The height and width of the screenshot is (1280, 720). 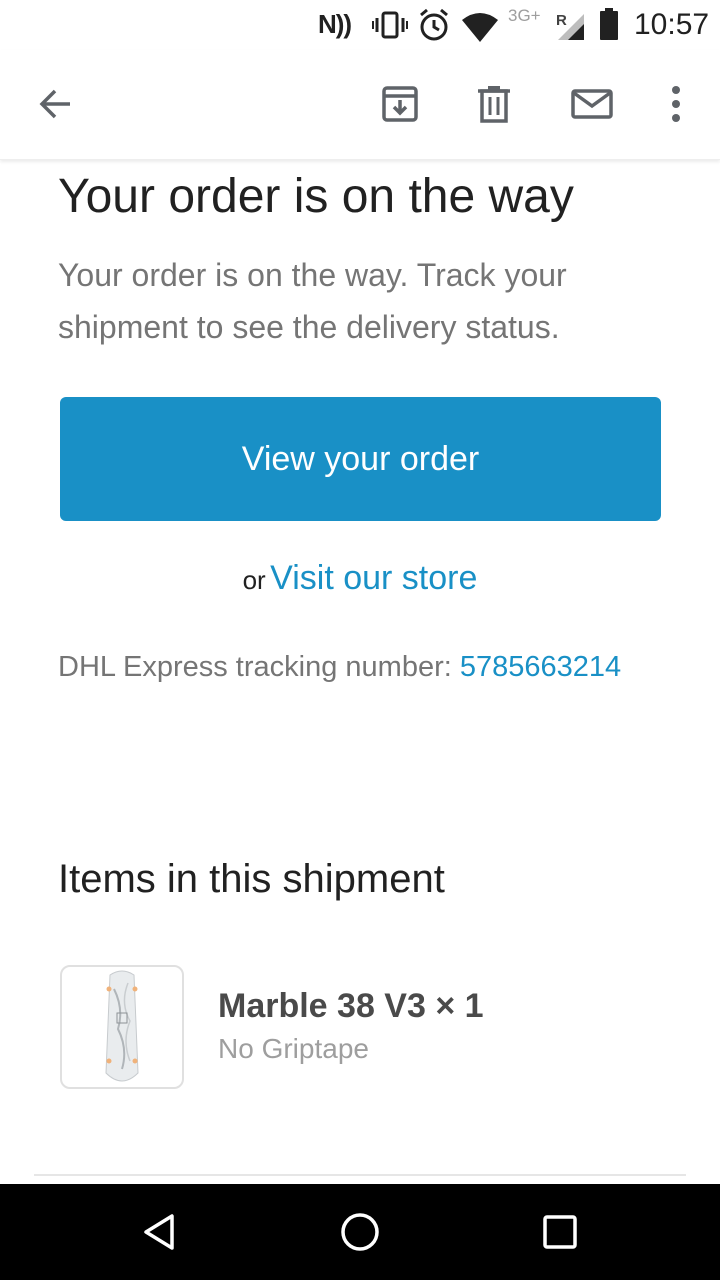 I want to click on archive-icon, so click(x=400, y=104).